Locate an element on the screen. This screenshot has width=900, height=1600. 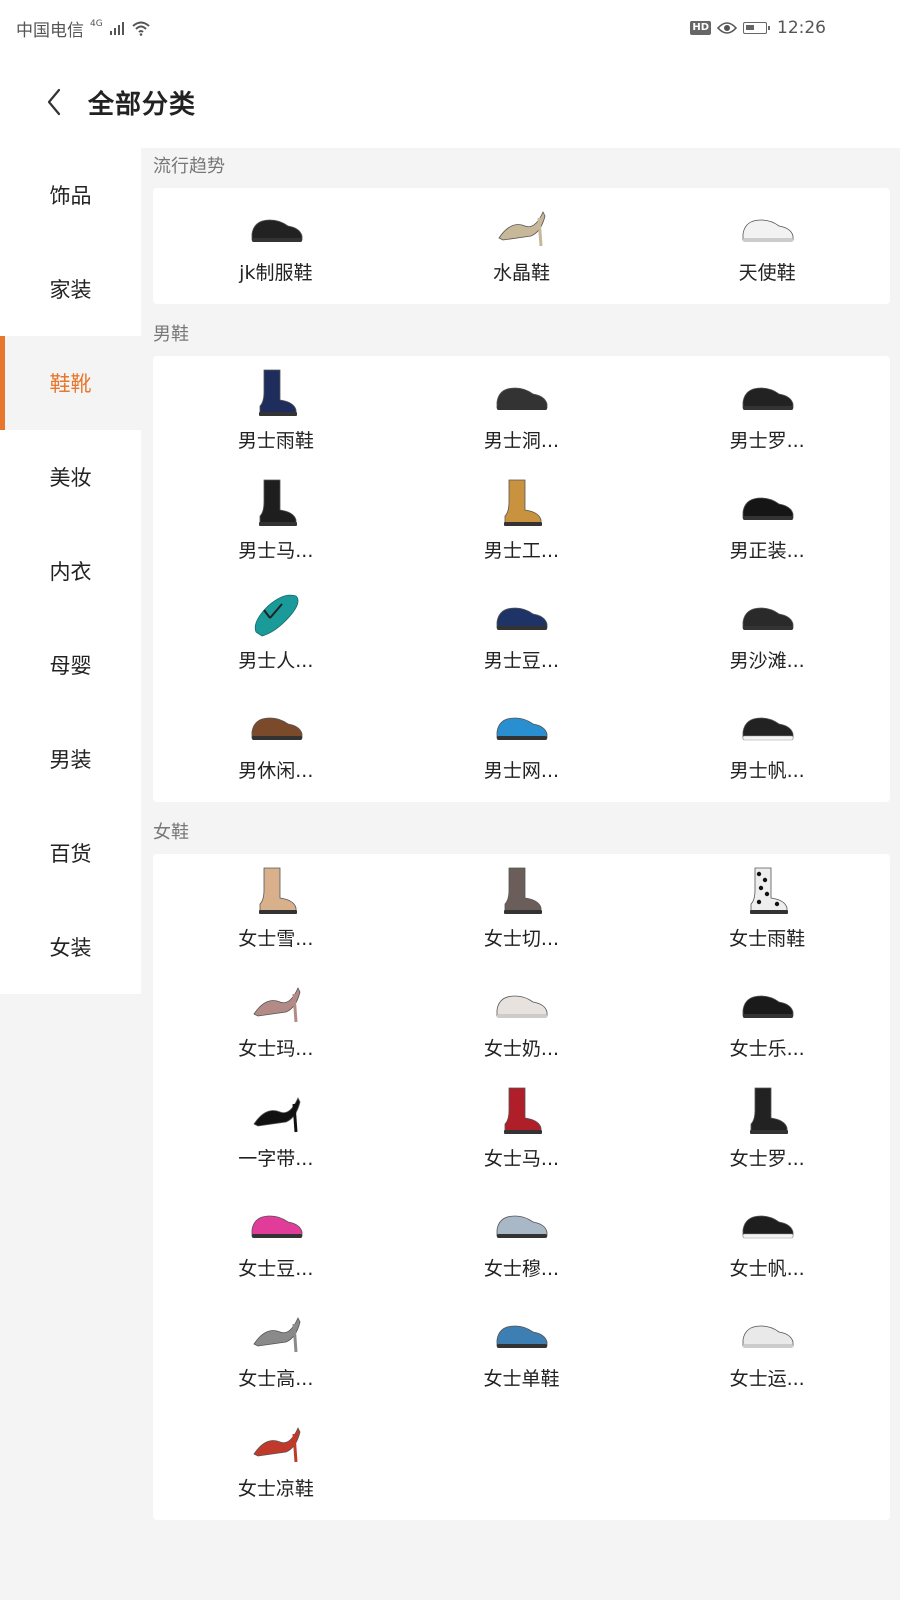
subcategory-item: 女士单鞋 is located at coordinates (522, 1349).